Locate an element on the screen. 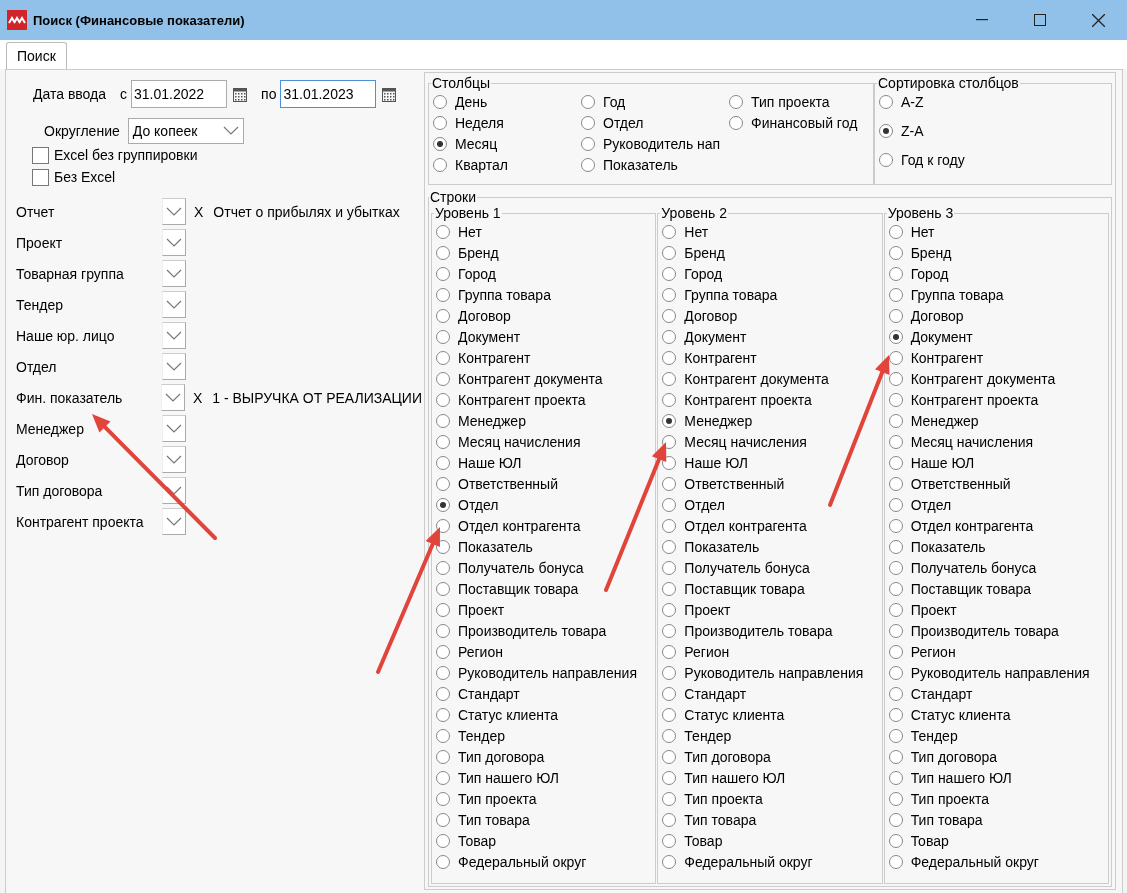 The height and width of the screenshot is (893, 1127). date-input: 31.01.2023 is located at coordinates (328, 94).